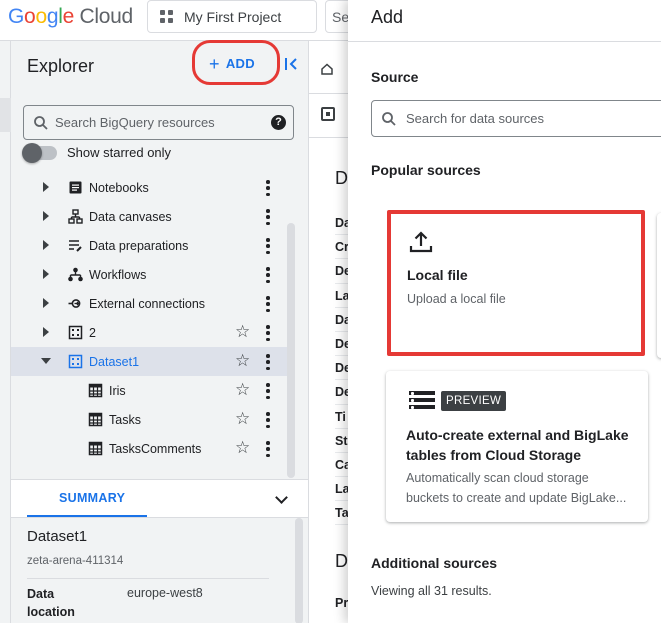 This screenshot has width=661, height=623. I want to click on tree-item-table-taskscomments: TasksComments ☆, so click(151, 448).